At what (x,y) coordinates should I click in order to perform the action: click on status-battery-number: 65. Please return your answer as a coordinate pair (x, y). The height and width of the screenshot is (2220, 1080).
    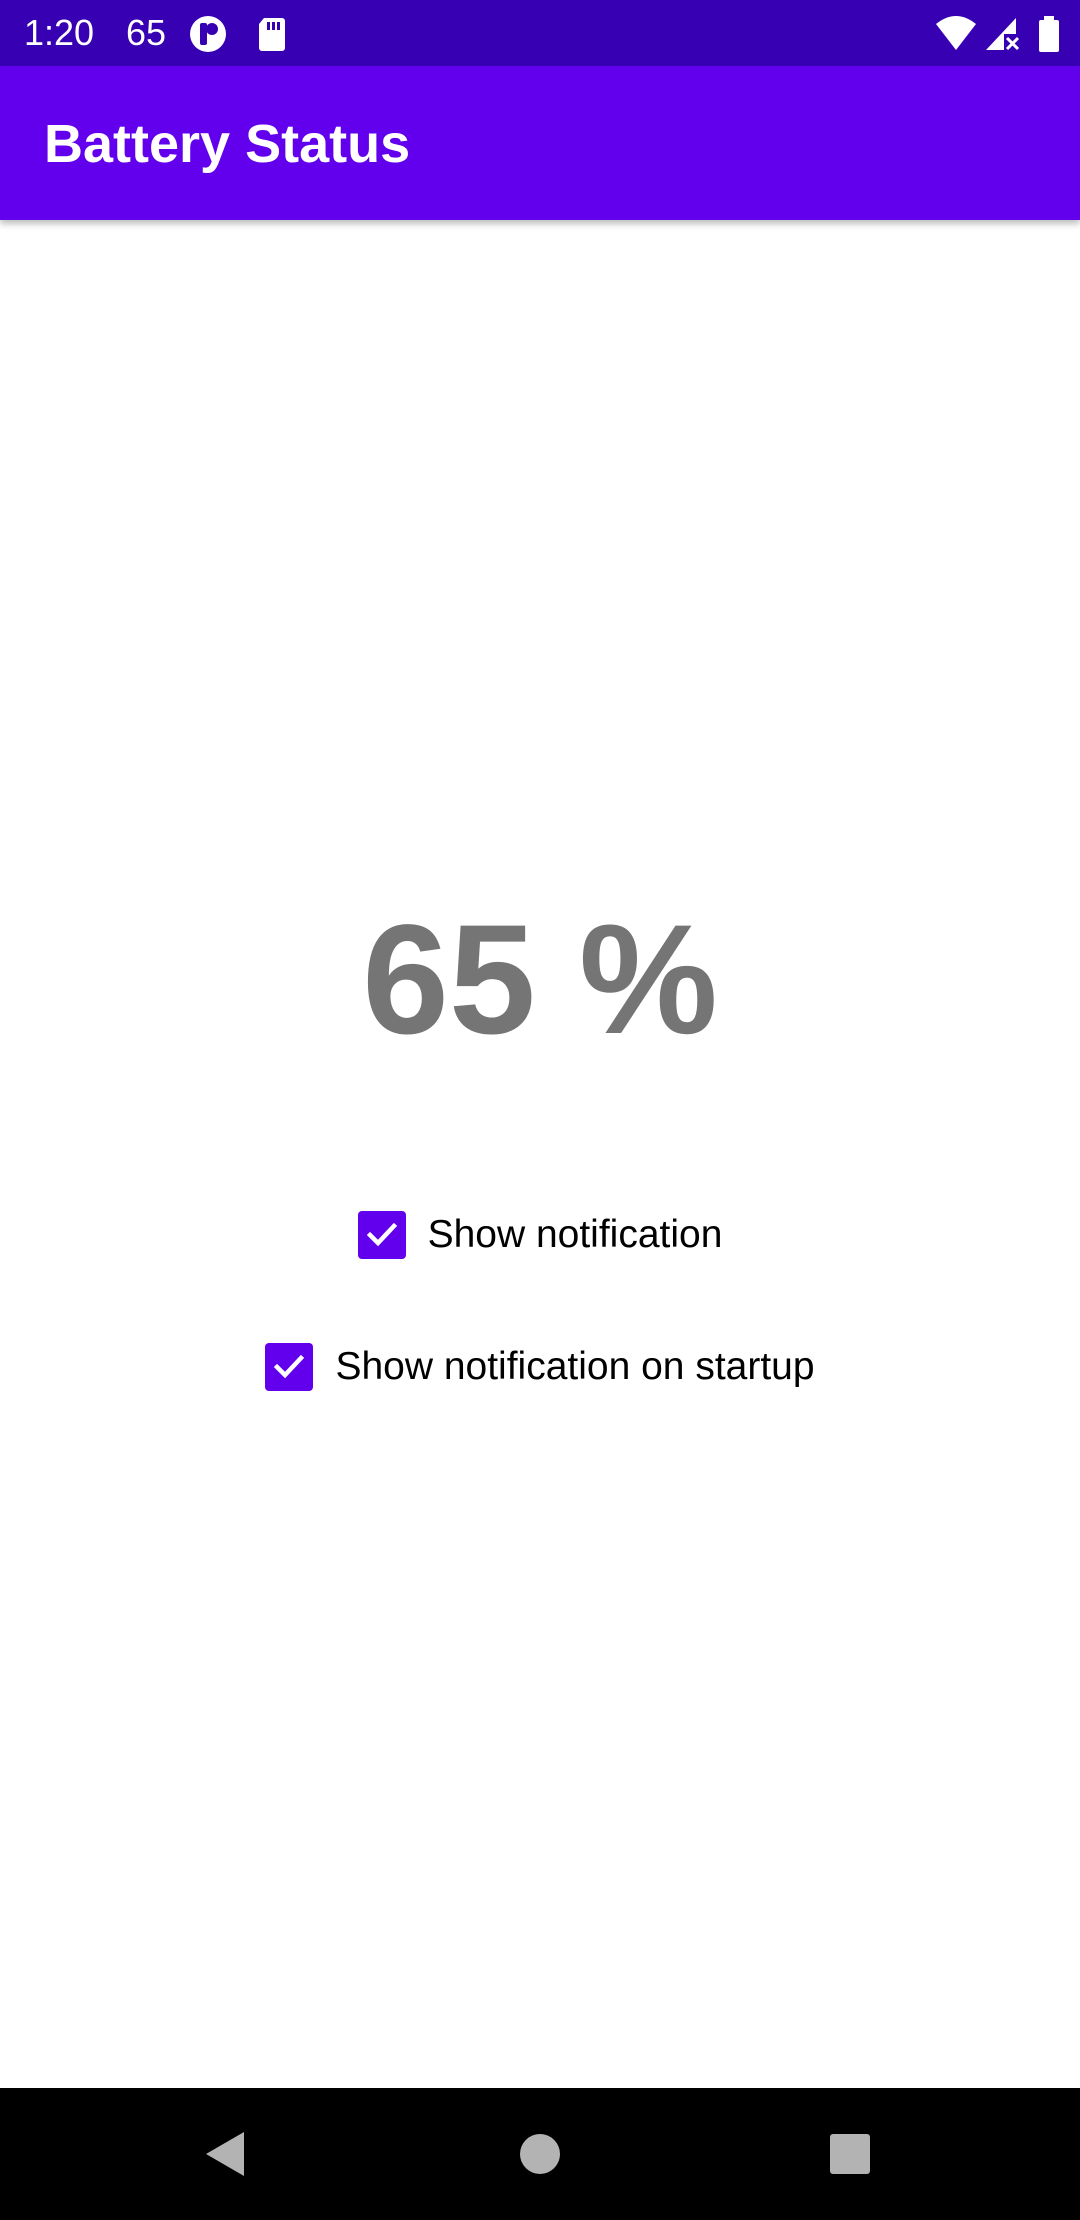
    Looking at the image, I should click on (146, 32).